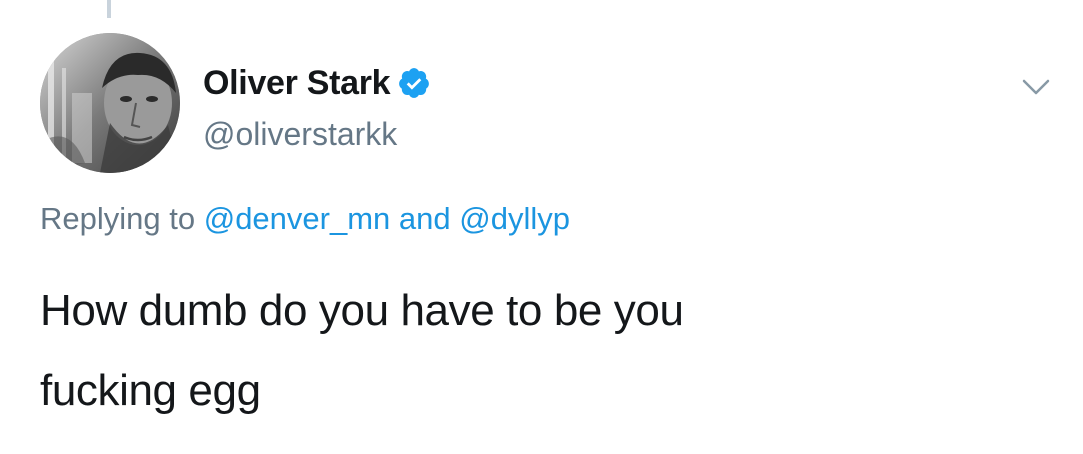 This screenshot has height=454, width=1083. Describe the element at coordinates (297, 83) in the screenshot. I see `display-name: Oliver Stark` at that location.